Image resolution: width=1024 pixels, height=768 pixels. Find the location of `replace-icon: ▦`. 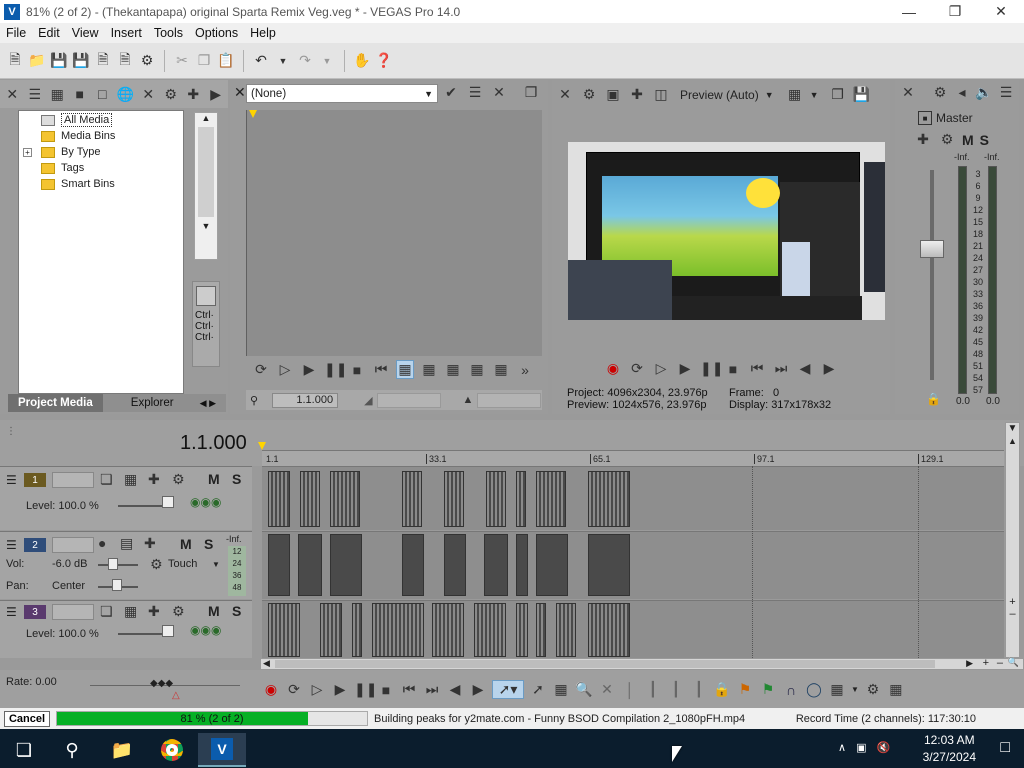

replace-icon: ▦ is located at coordinates (477, 369).